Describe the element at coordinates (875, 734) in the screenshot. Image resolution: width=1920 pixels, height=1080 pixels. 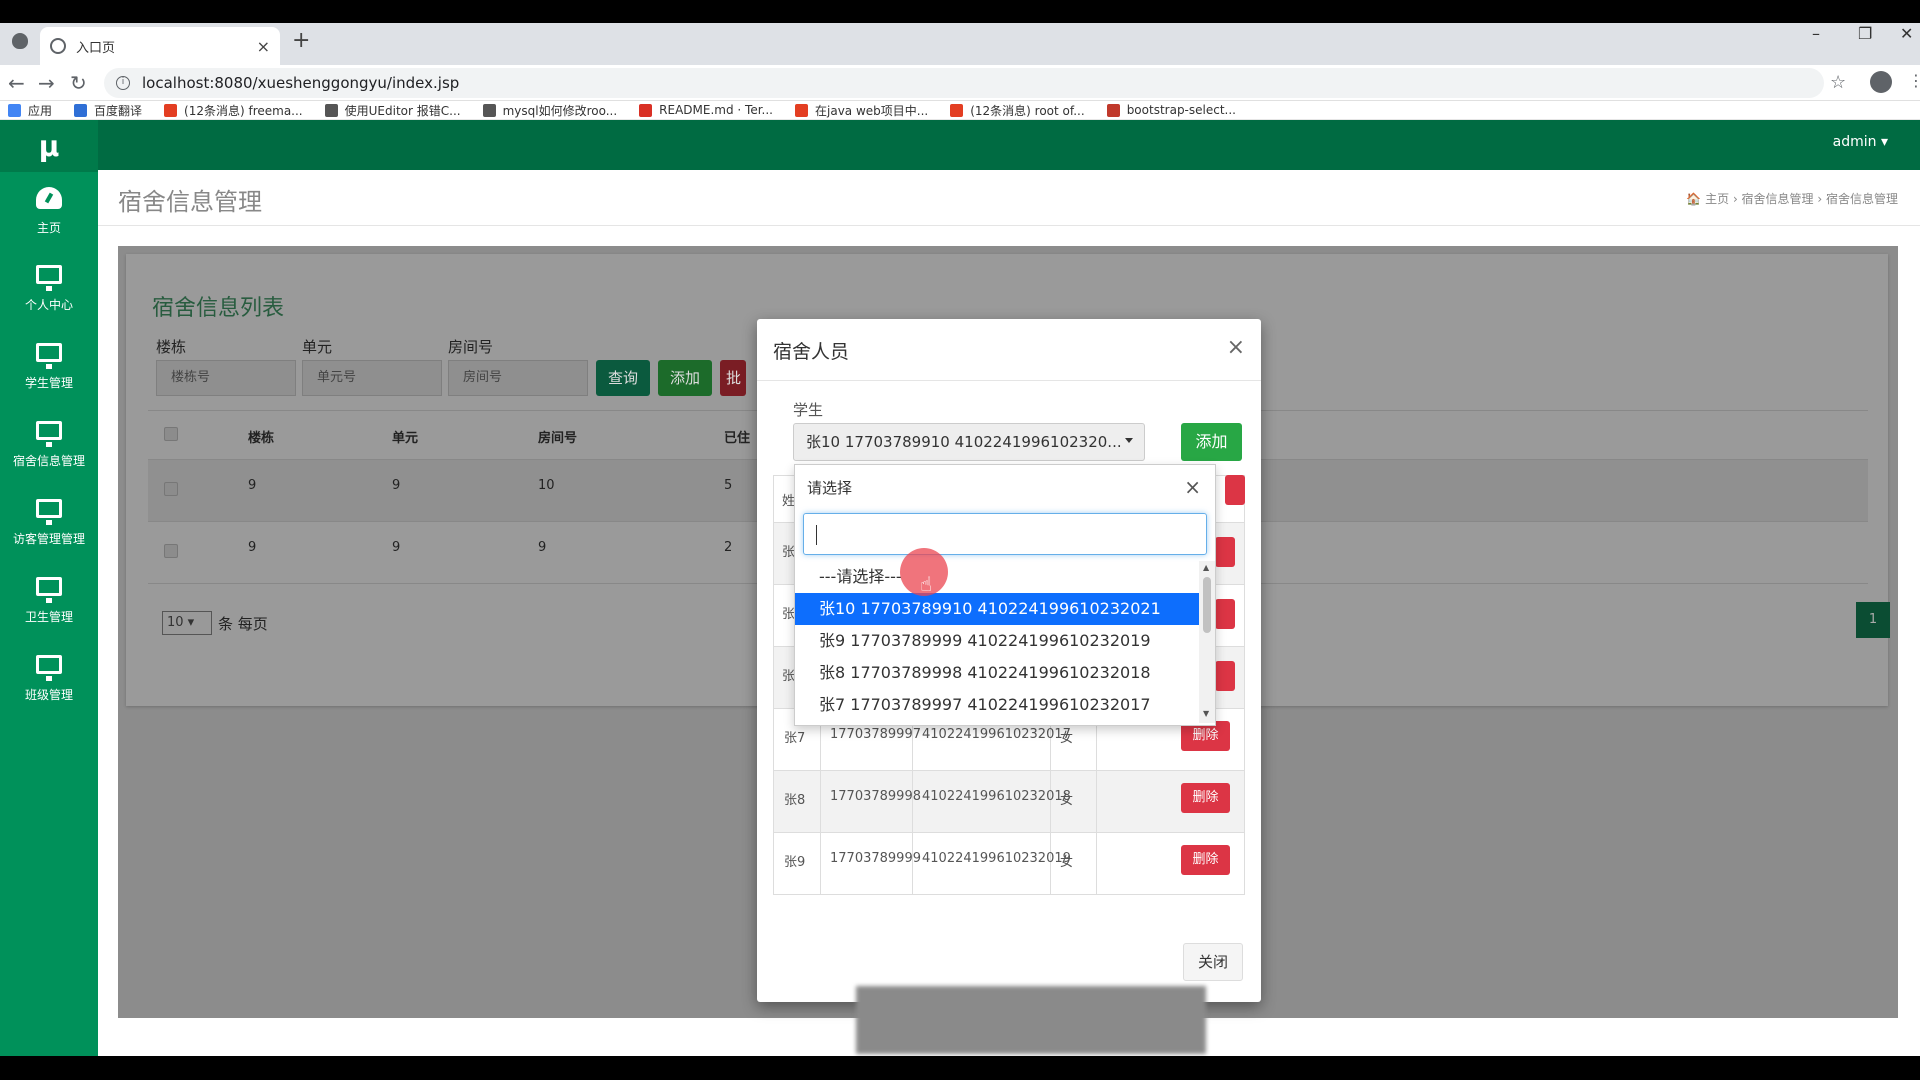
I see `cell-phone: 17703789997` at that location.